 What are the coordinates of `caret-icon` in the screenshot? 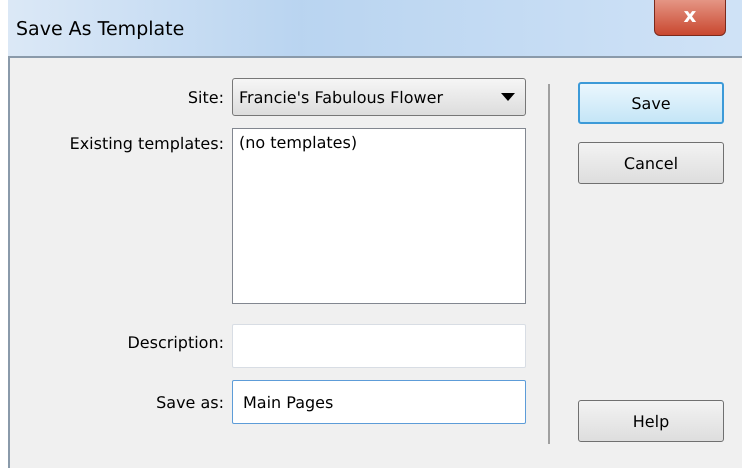 It's located at (508, 97).